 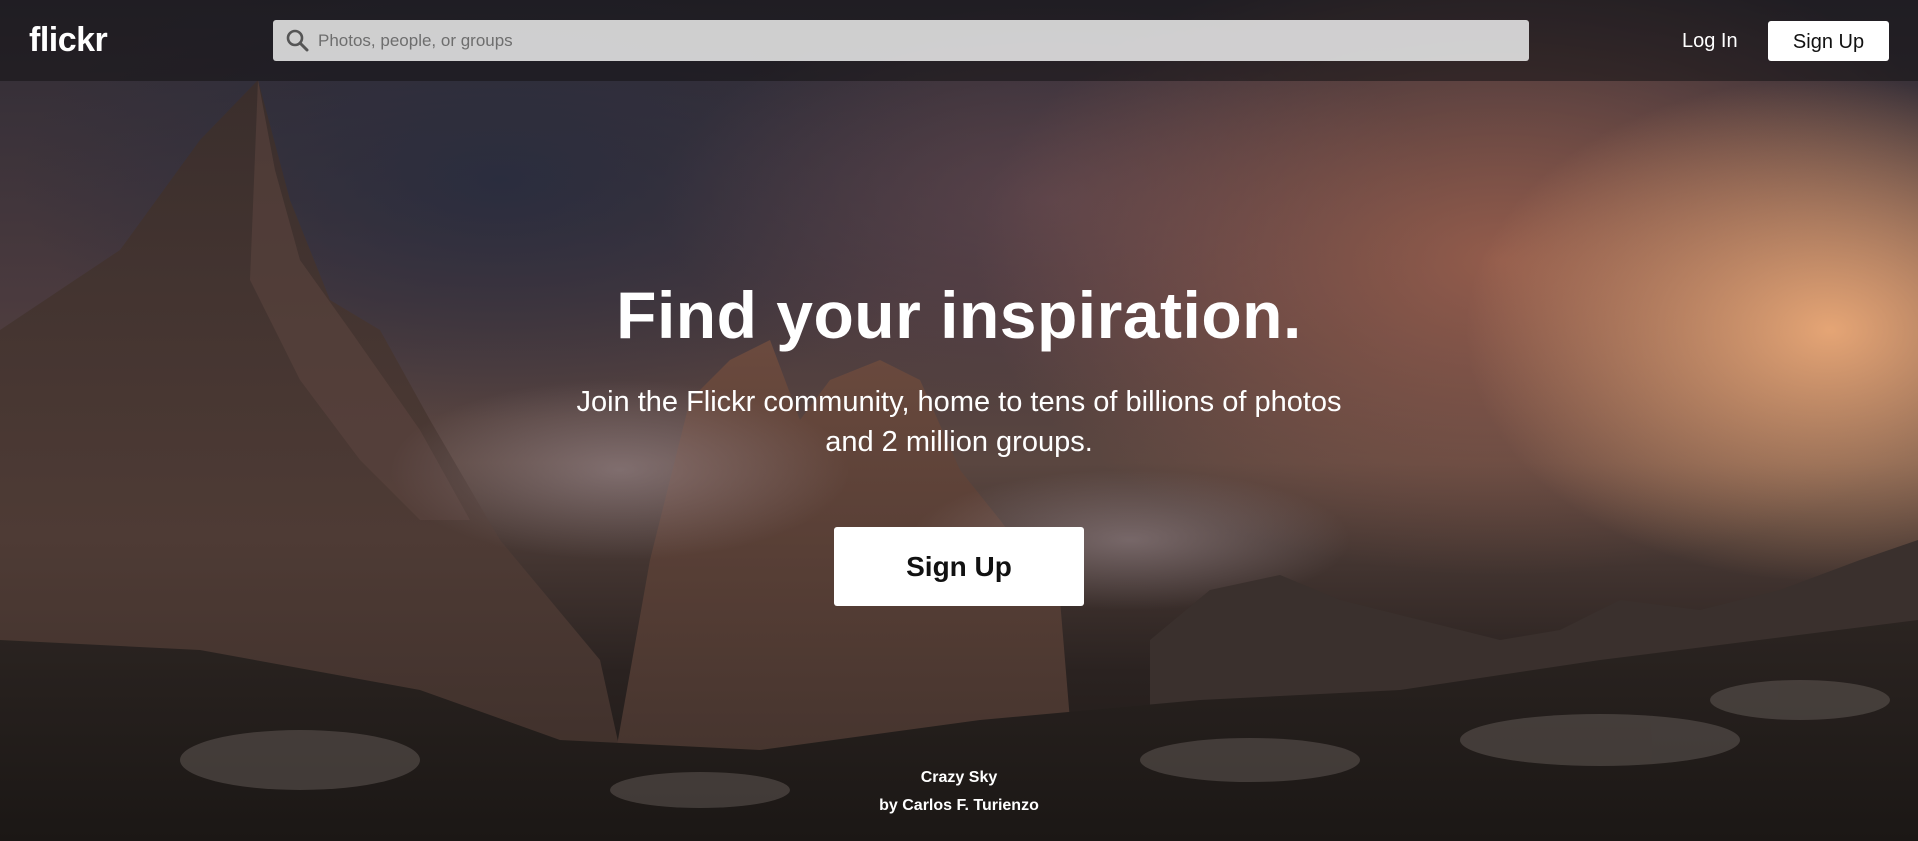 I want to click on header-signup-button: Sign Up, so click(x=1828, y=41).